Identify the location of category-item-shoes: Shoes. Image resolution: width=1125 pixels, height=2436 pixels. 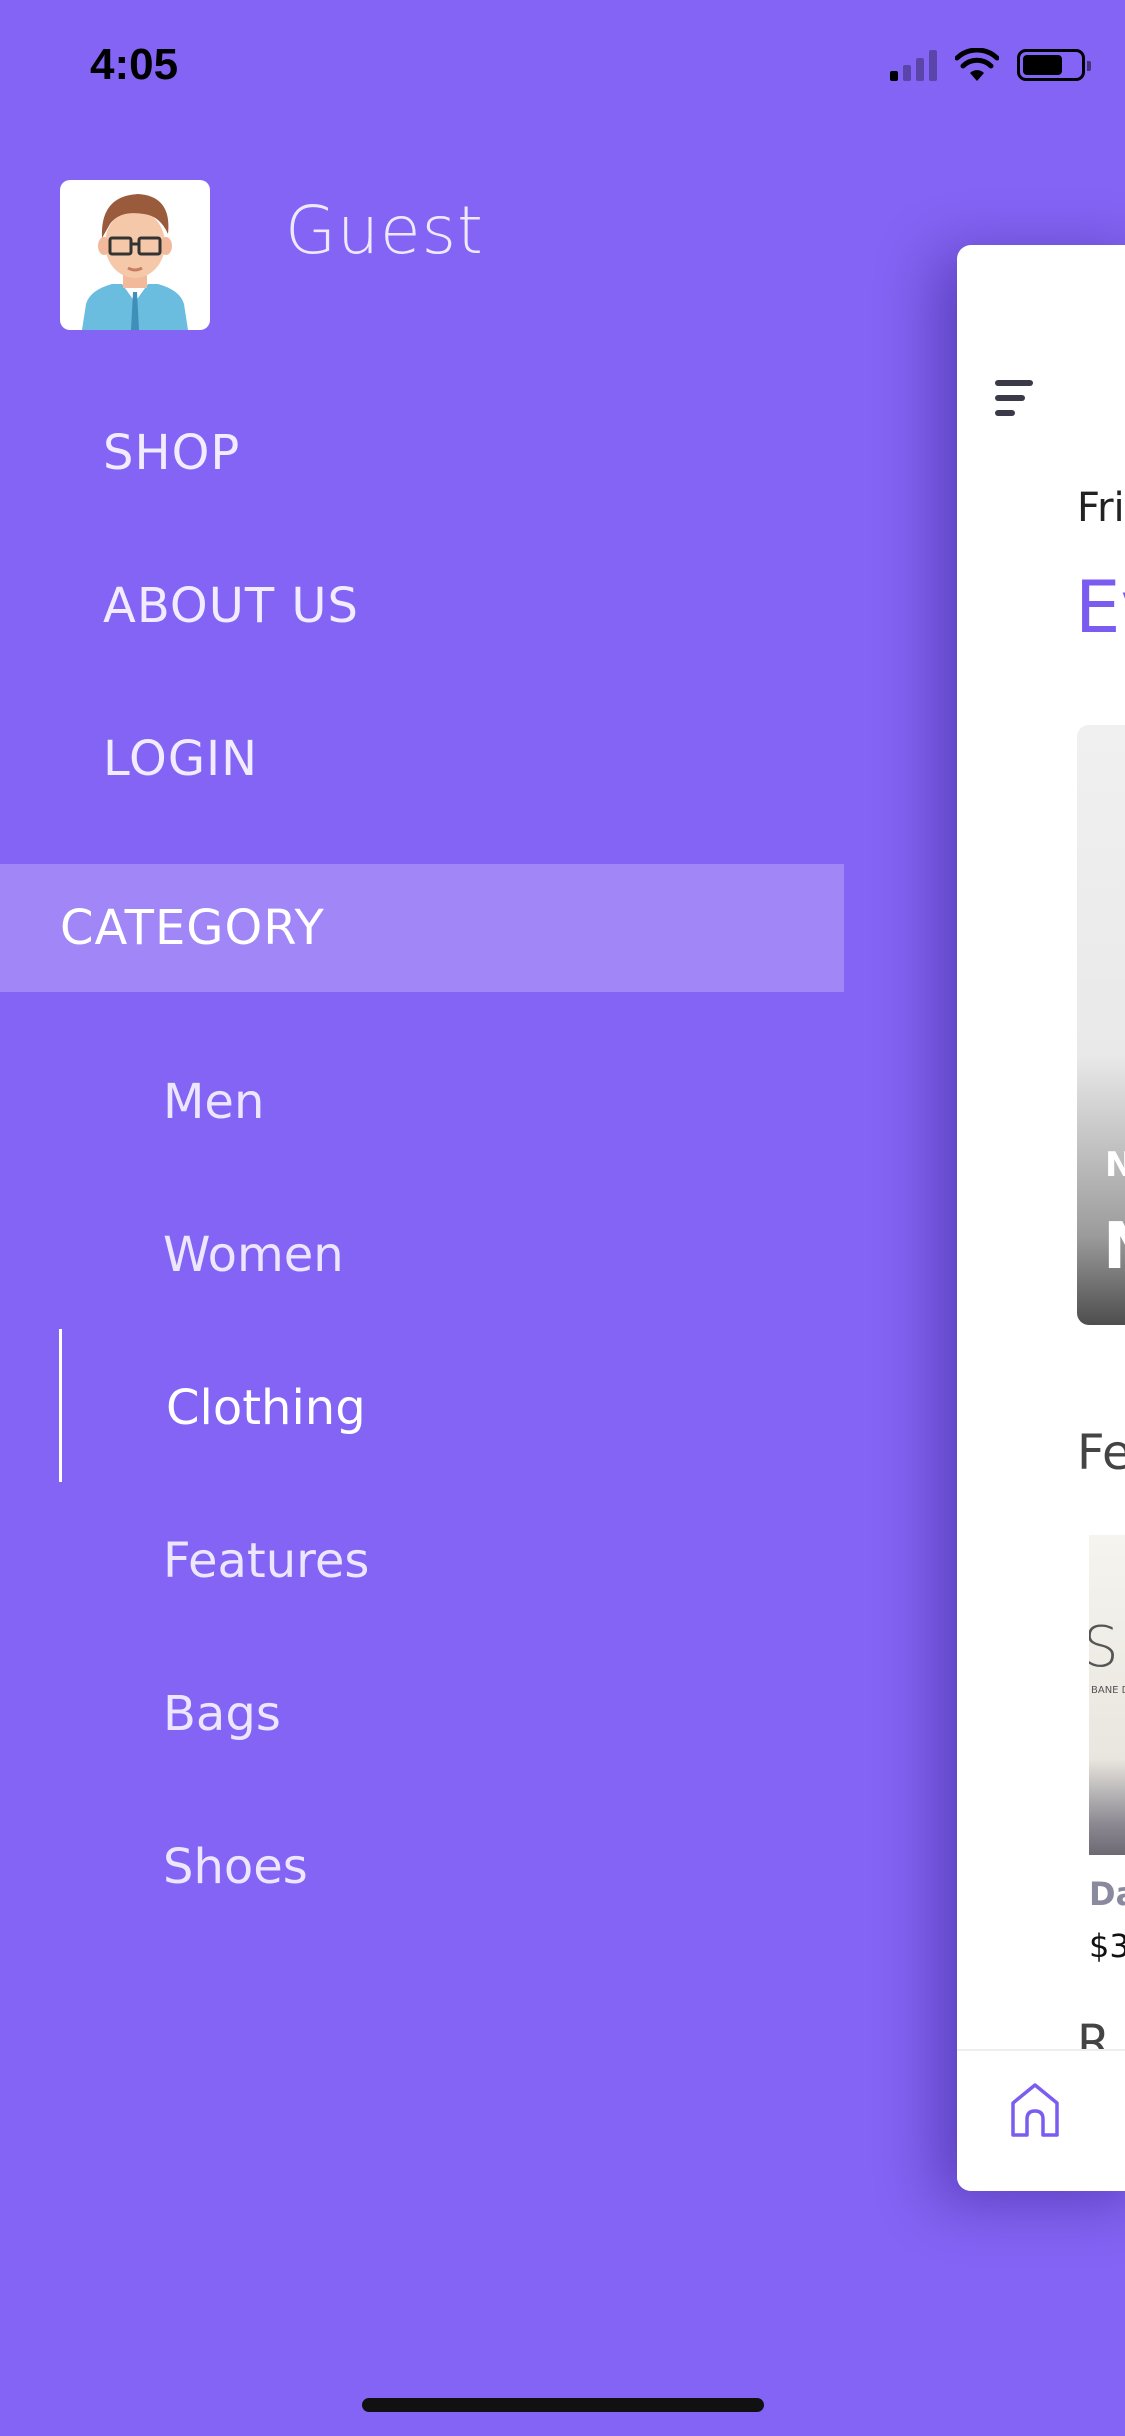
(235, 1867).